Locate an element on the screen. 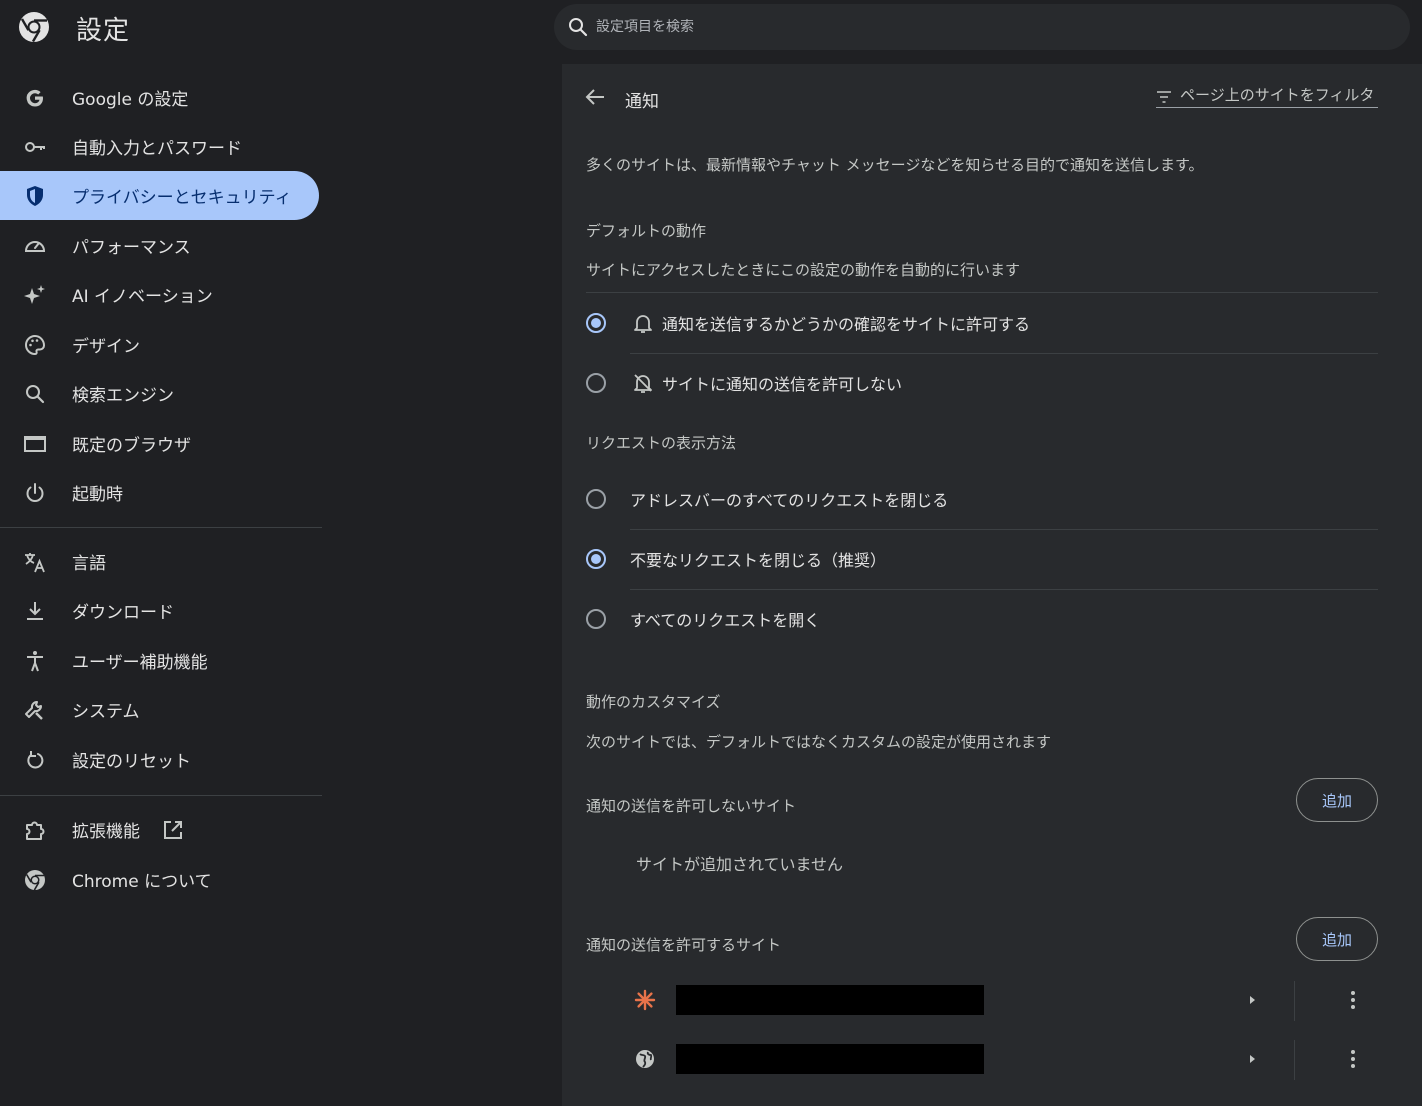 This screenshot has height=1106, width=1422. request-display-title: リクエストの表示方法 is located at coordinates (661, 443).